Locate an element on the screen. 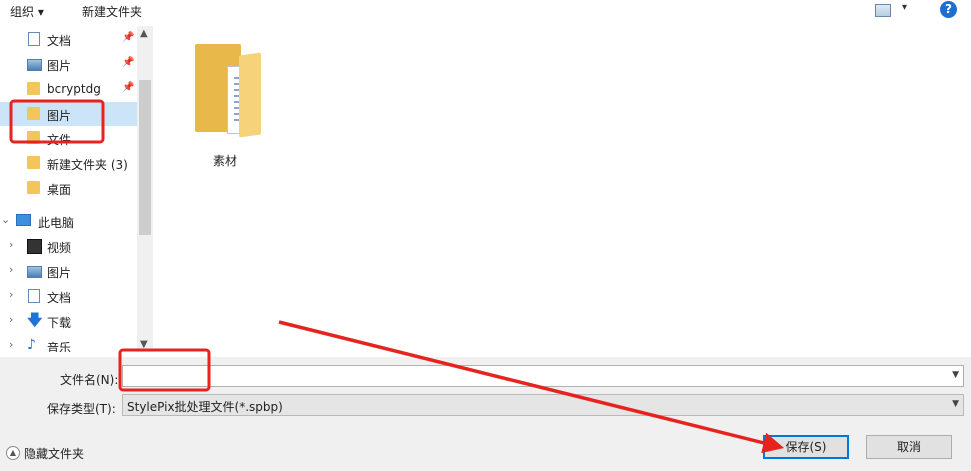 The height and width of the screenshot is (471, 971). nav-item-label: 视频 is located at coordinates (59, 248).